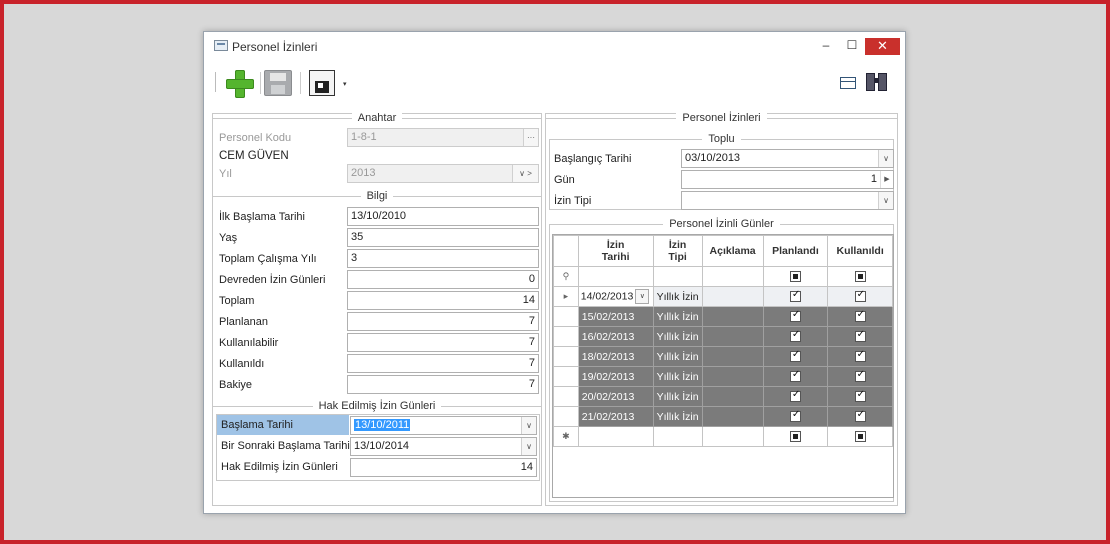 This screenshot has width=1110, height=544. What do you see at coordinates (615, 336) in the screenshot?
I see `table-cell-date: 16/02/2013` at bounding box center [615, 336].